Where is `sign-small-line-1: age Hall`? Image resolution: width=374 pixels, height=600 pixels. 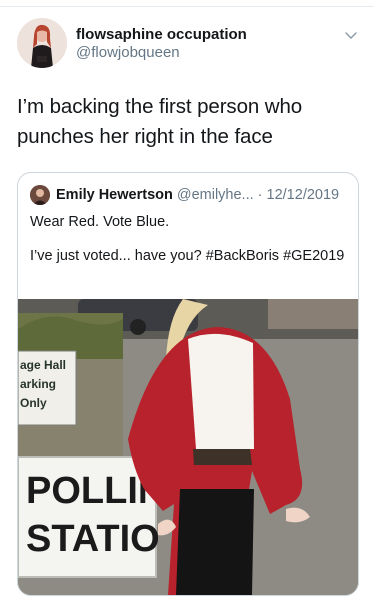 sign-small-line-1: age Hall is located at coordinates (43, 365).